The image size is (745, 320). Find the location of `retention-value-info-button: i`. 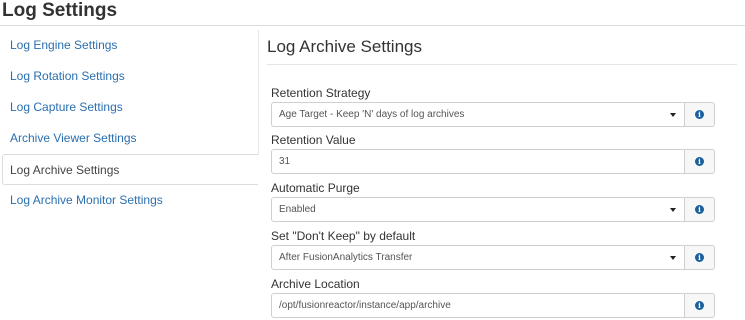

retention-value-info-button: i is located at coordinates (700, 161).